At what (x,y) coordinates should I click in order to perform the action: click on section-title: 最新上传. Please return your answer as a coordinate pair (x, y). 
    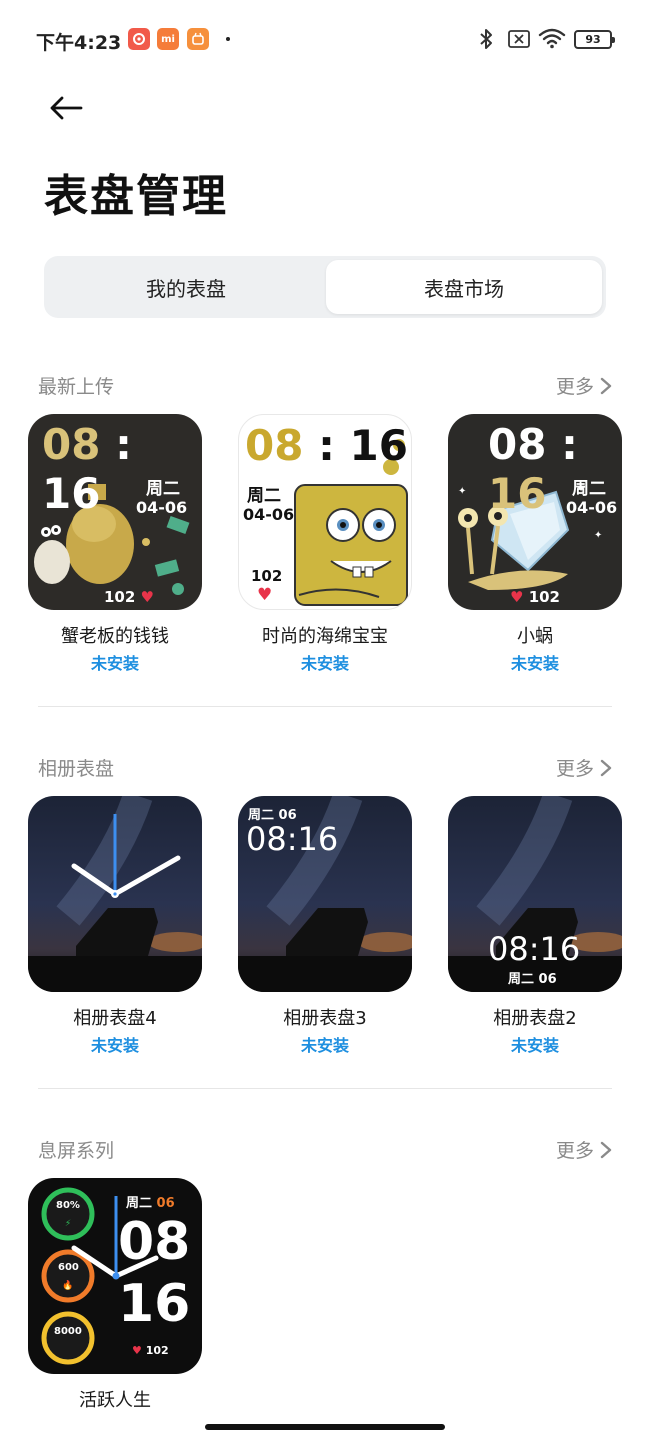
    Looking at the image, I should click on (76, 387).